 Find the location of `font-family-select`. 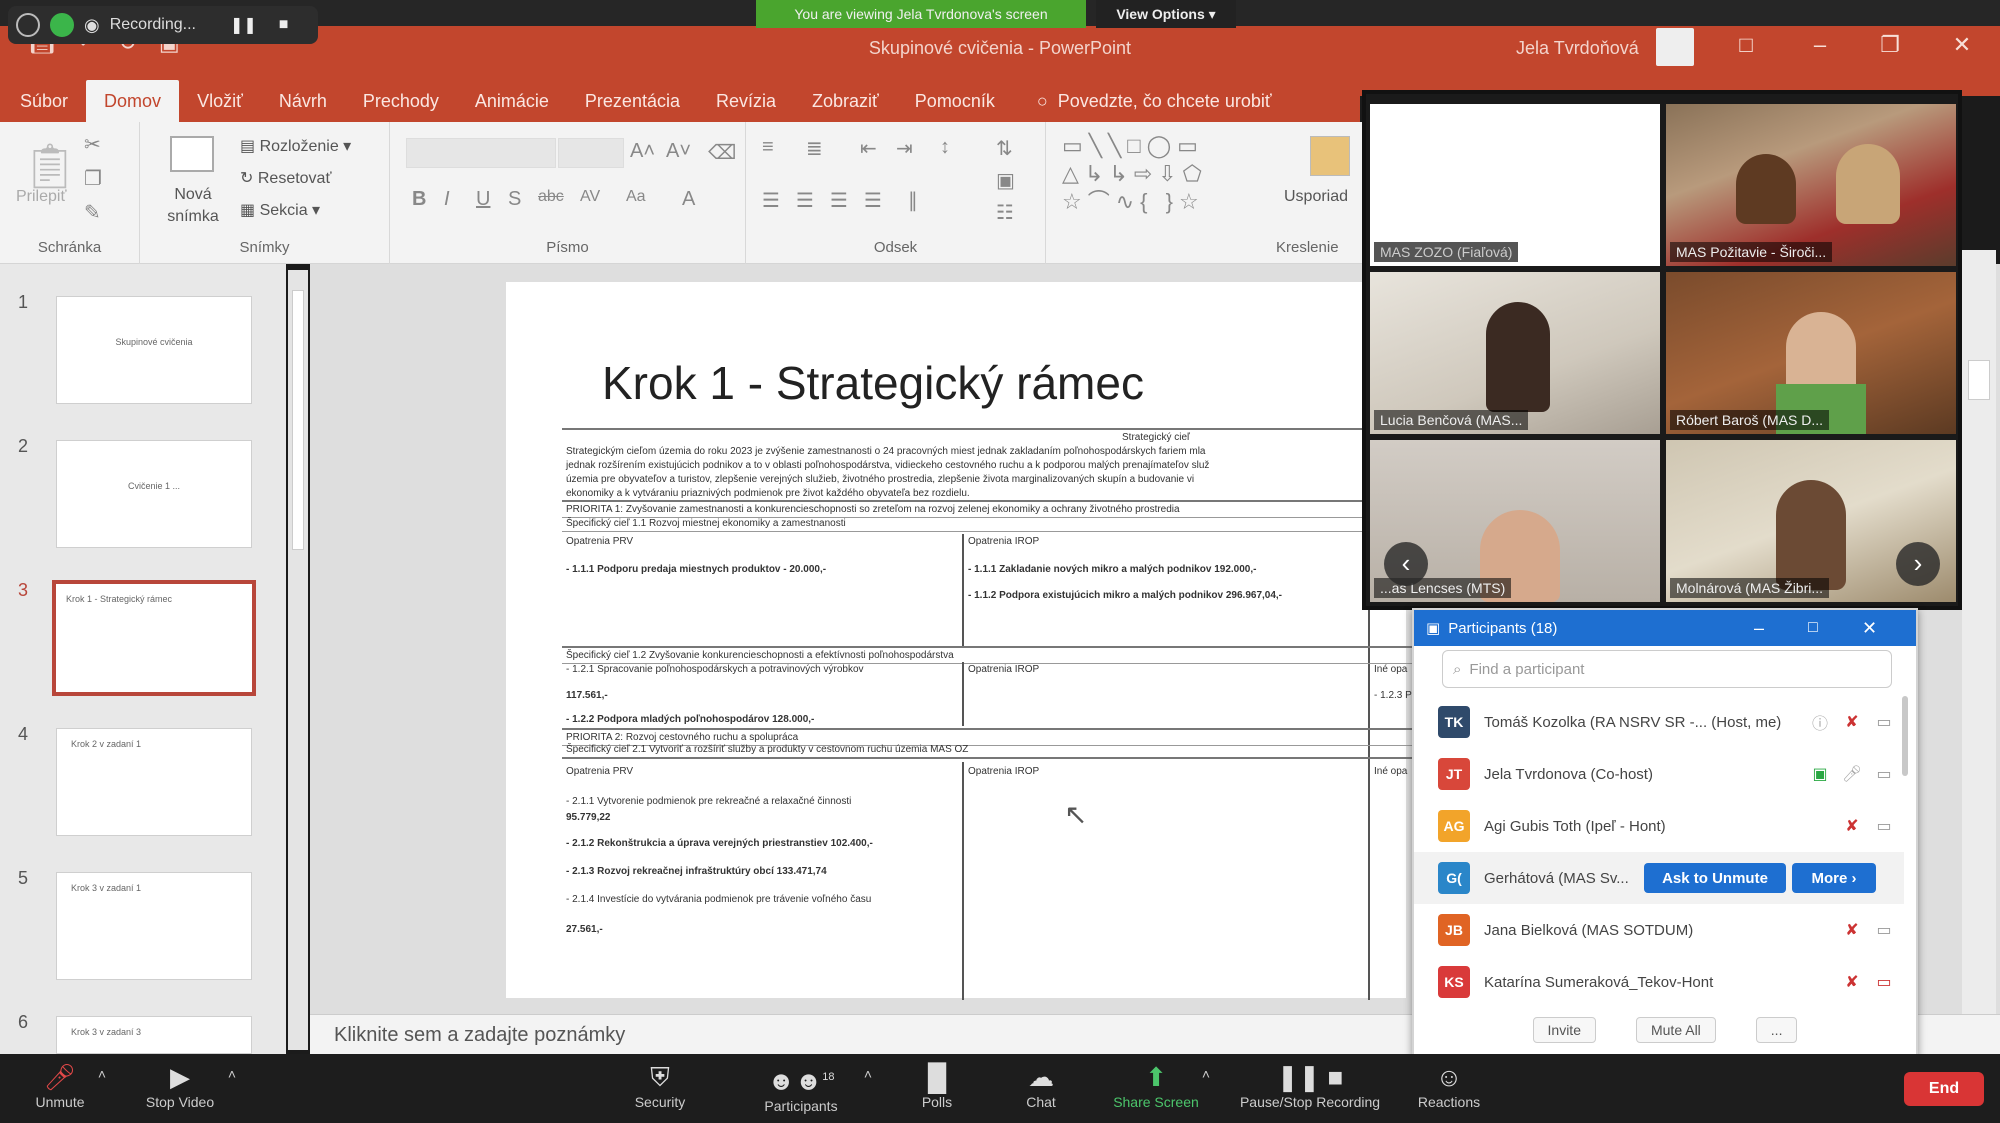

font-family-select is located at coordinates (481, 153).